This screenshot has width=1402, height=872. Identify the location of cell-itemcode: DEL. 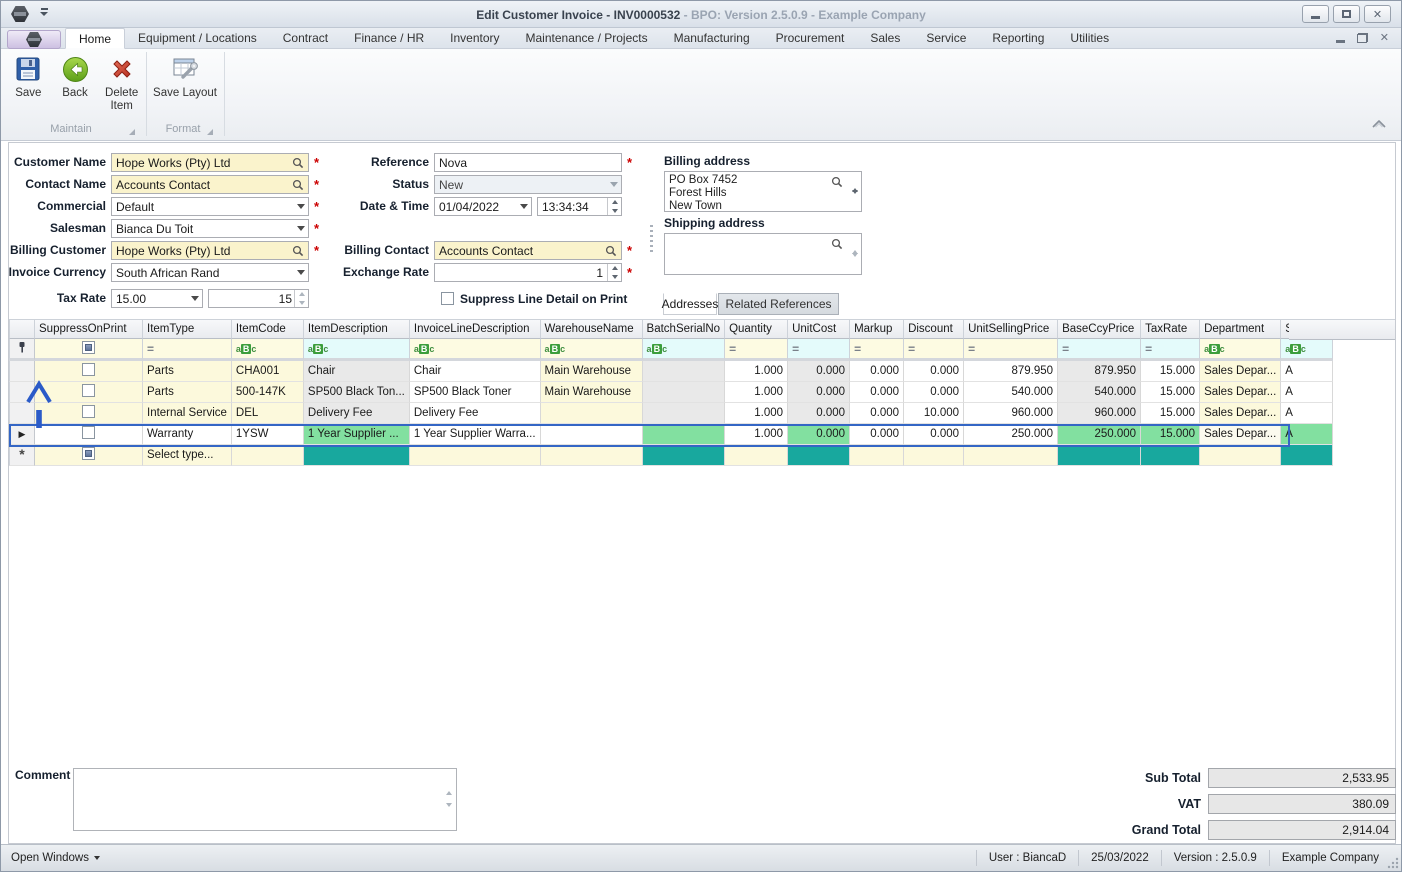
(267, 413).